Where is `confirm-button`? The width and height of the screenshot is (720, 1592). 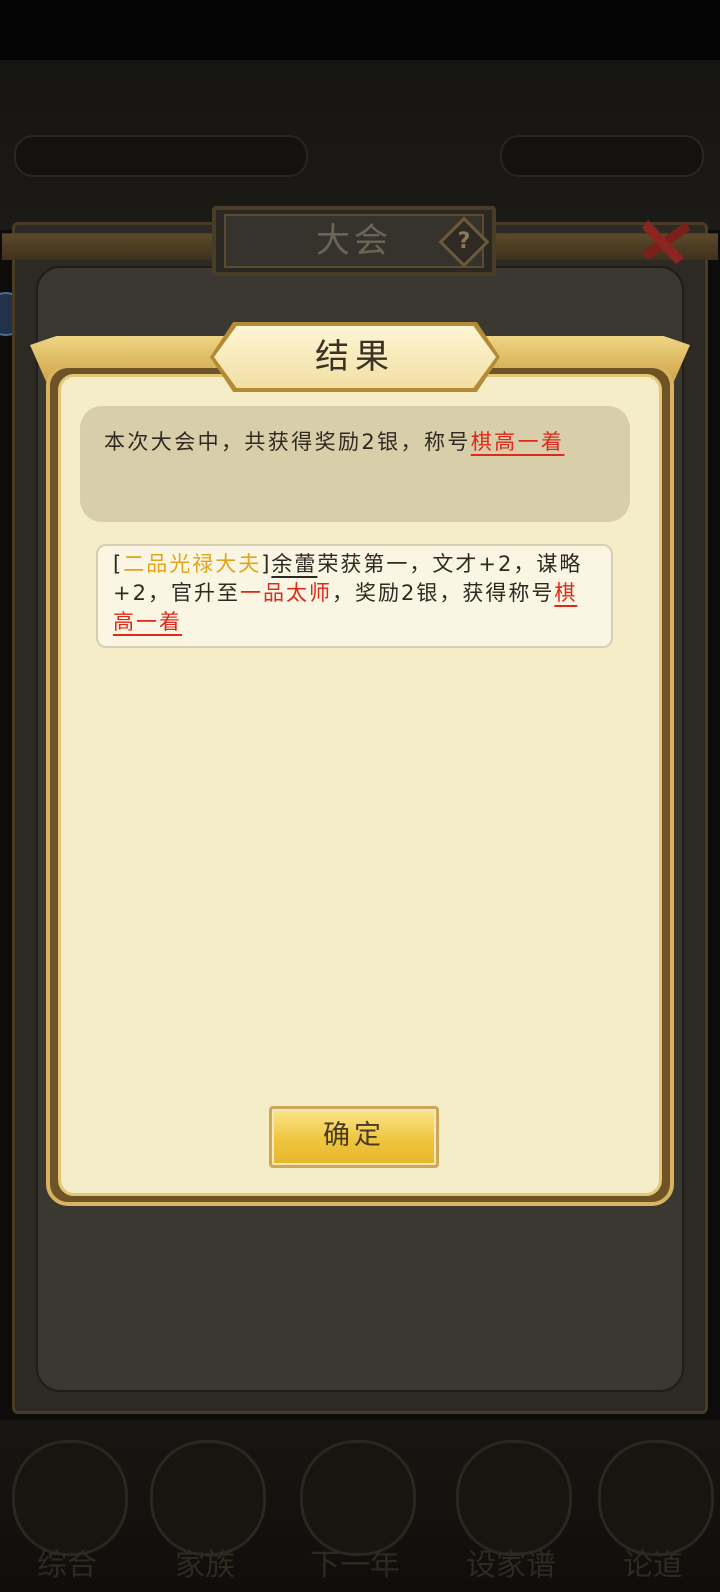
confirm-button is located at coordinates (354, 1137).